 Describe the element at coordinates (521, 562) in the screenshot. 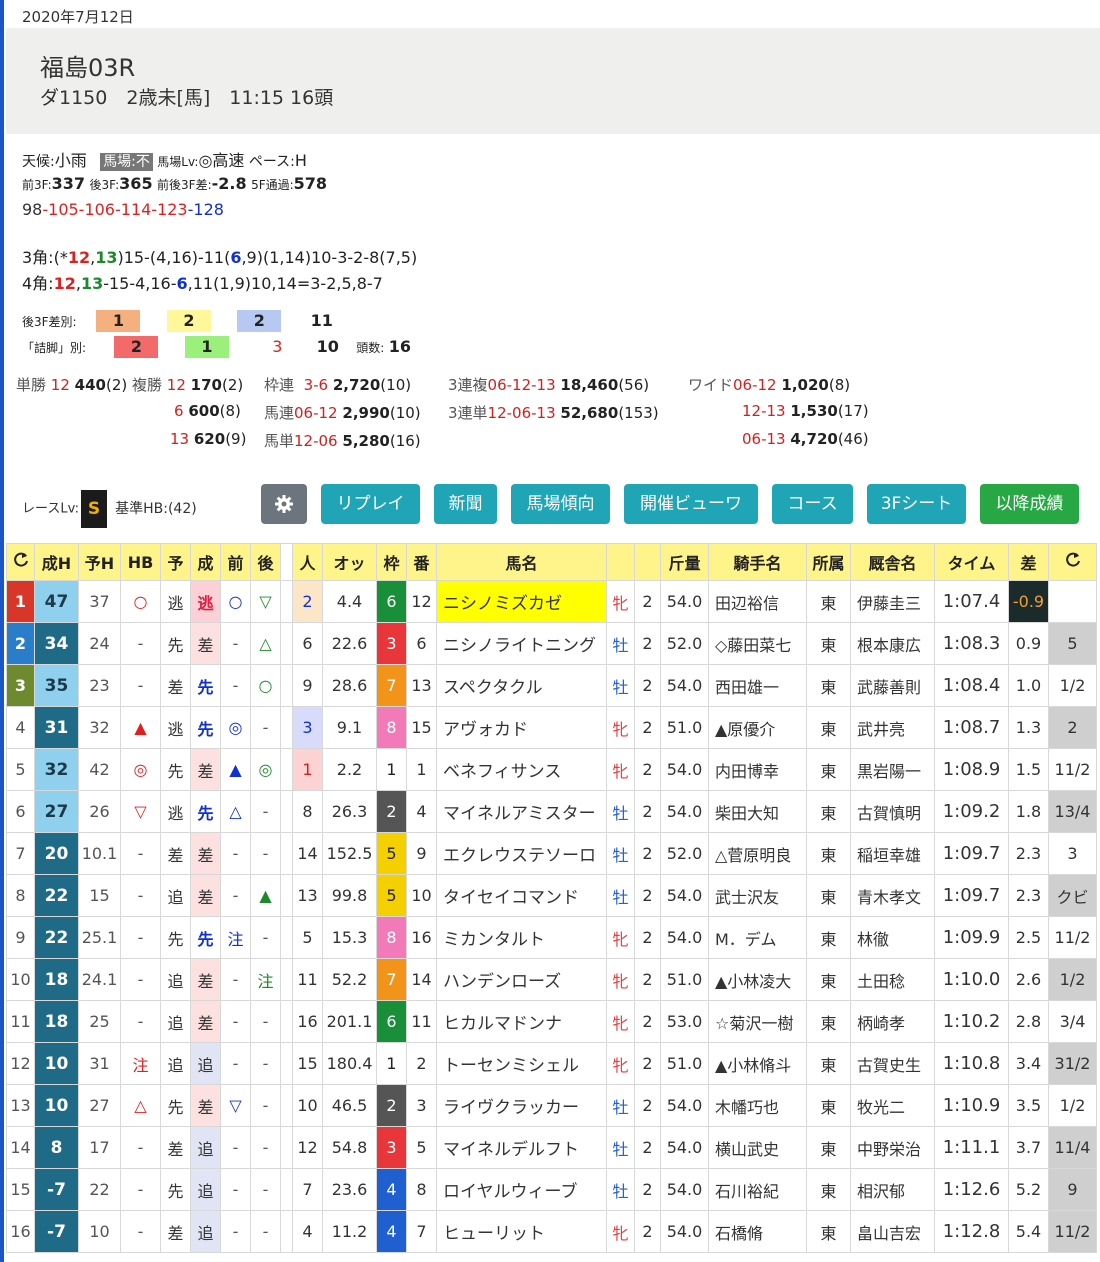

I see `col-name: 馬名` at that location.